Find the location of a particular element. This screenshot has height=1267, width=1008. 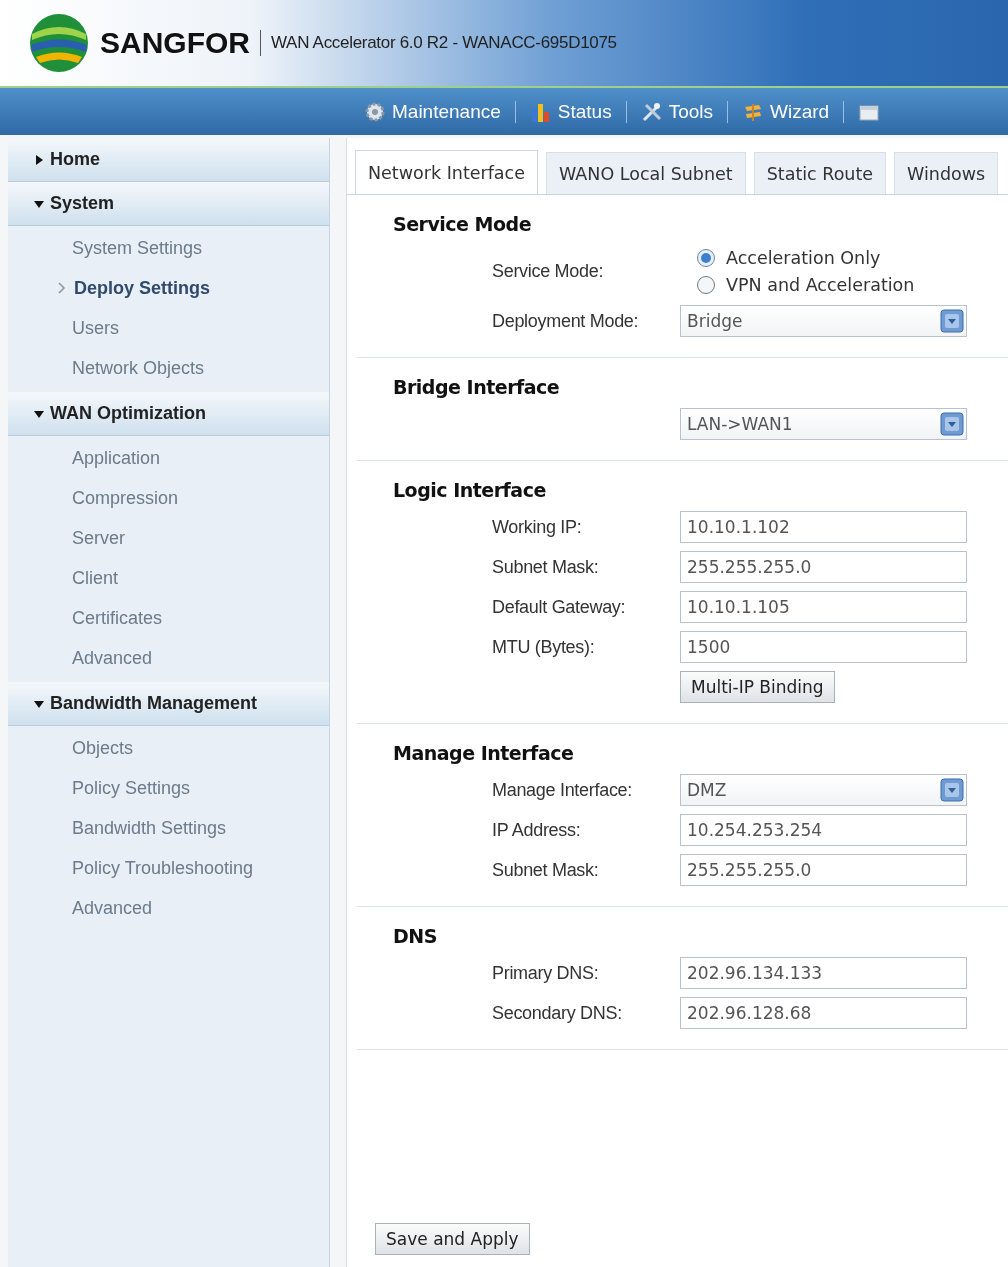

sidebar-group: Home is located at coordinates (168, 160).